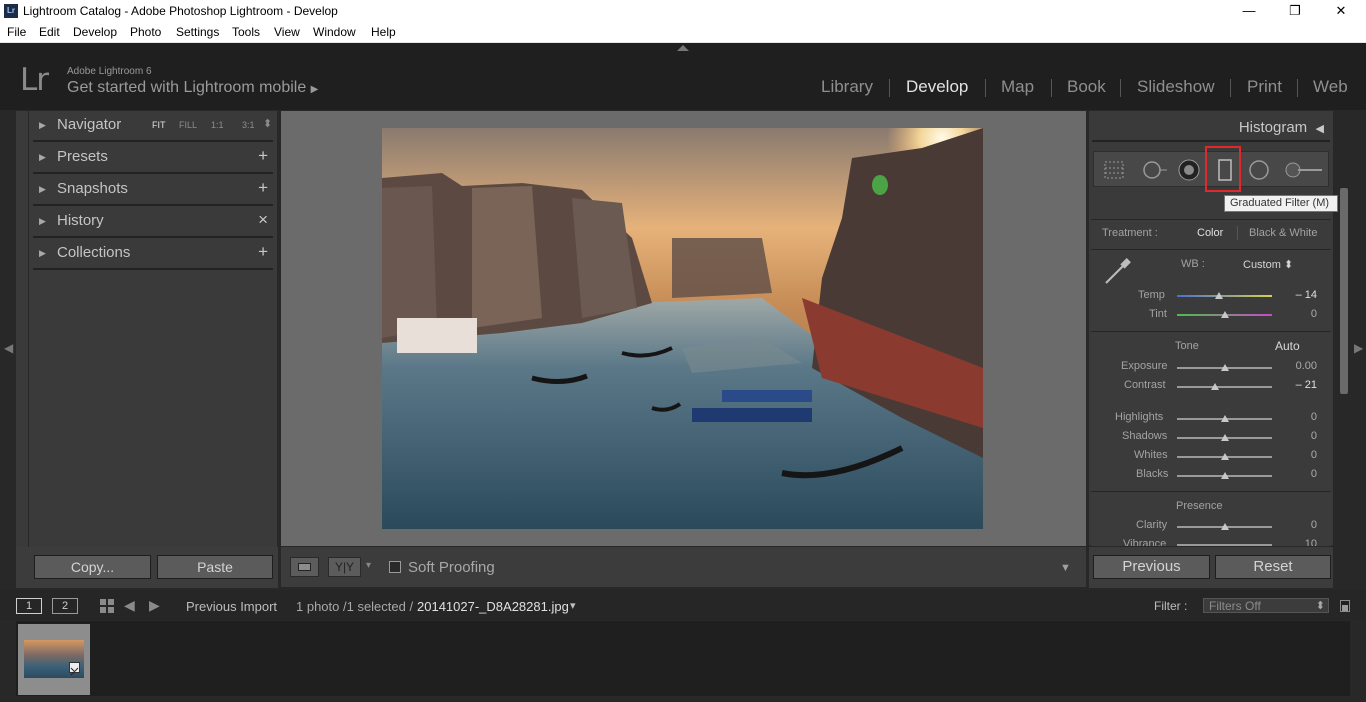 The width and height of the screenshot is (1366, 702). What do you see at coordinates (1266, 605) in the screenshot?
I see `filter-select: Filters Off ⬍` at bounding box center [1266, 605].